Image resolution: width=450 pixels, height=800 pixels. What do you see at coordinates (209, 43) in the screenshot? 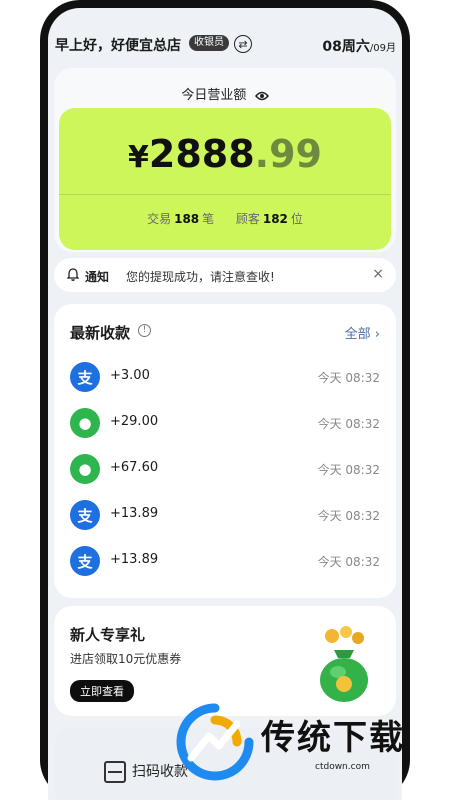
I see `role-badge: 收银员` at bounding box center [209, 43].